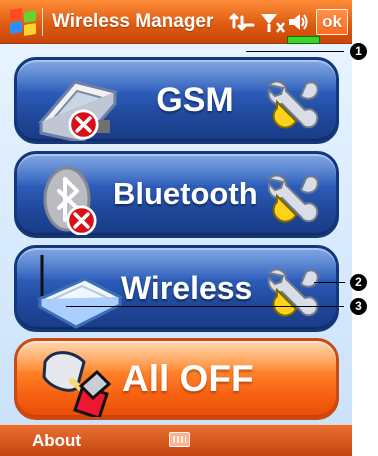 The height and width of the screenshot is (456, 378). What do you see at coordinates (56, 441) in the screenshot?
I see `about-menu-button: About` at bounding box center [56, 441].